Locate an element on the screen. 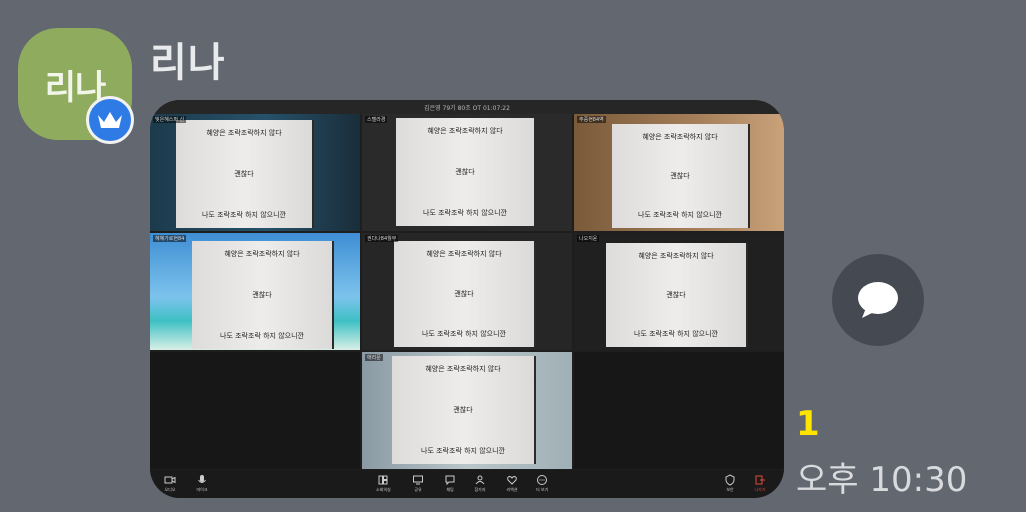 The width and height of the screenshot is (1026, 512). participant-name: 빛은혜스퍼 신 is located at coordinates (170, 119).